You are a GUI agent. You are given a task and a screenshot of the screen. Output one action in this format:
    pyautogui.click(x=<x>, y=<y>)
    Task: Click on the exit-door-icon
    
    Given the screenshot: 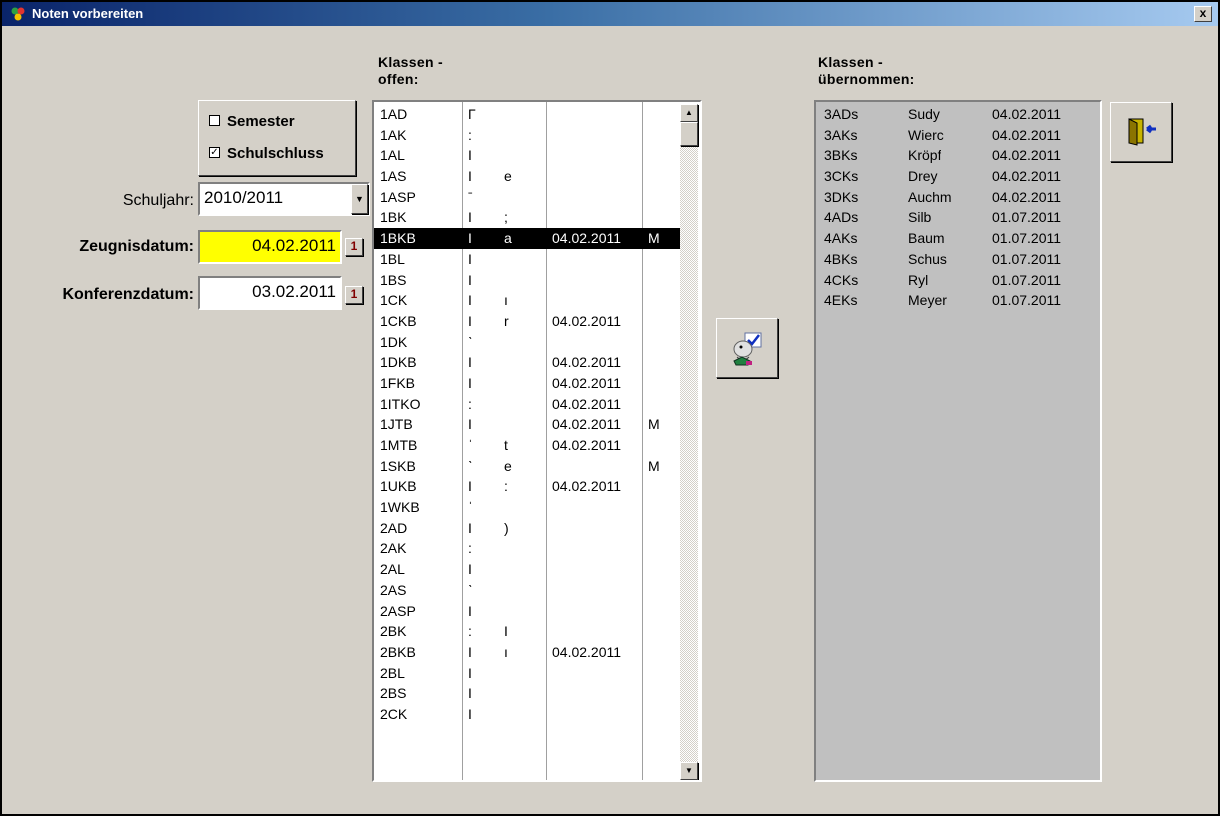 What is the action you would take?
    pyautogui.click(x=1142, y=132)
    